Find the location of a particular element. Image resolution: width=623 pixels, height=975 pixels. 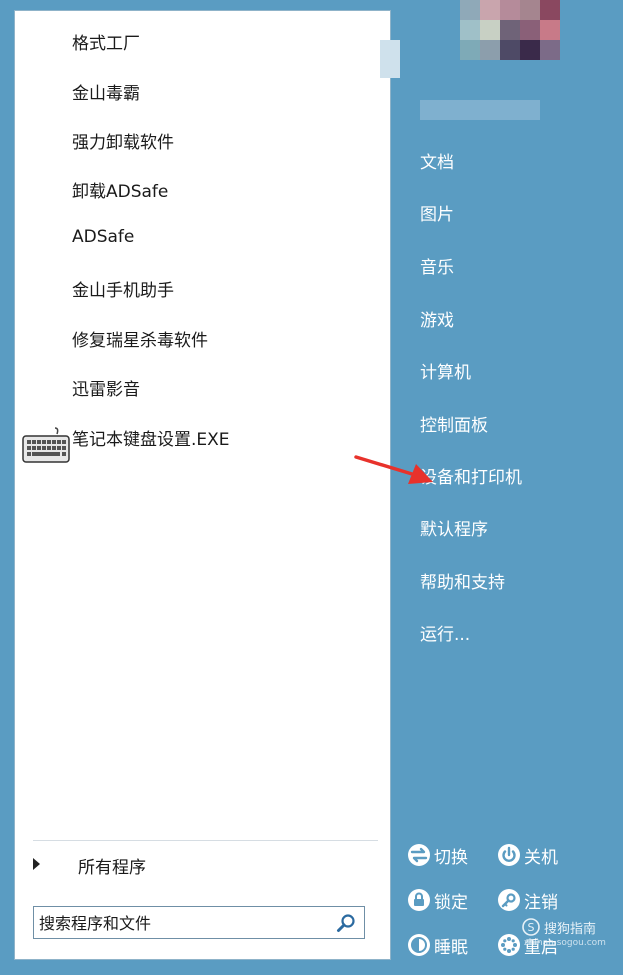

search-box is located at coordinates (199, 922).